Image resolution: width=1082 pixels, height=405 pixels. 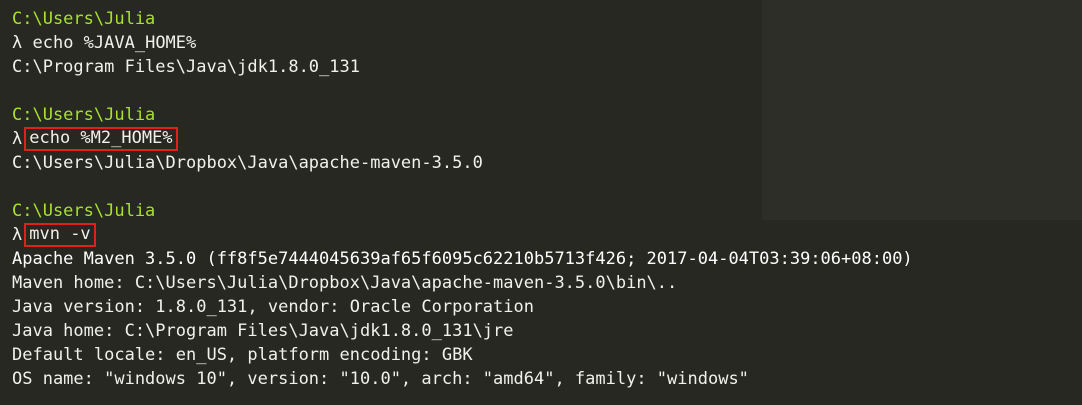 I want to click on command-text: echo %JAVA_HOME%, so click(x=114, y=43).